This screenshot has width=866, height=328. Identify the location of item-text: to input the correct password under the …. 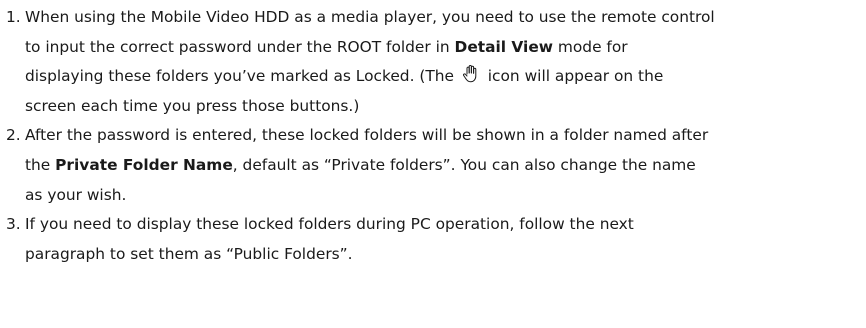
(240, 46).